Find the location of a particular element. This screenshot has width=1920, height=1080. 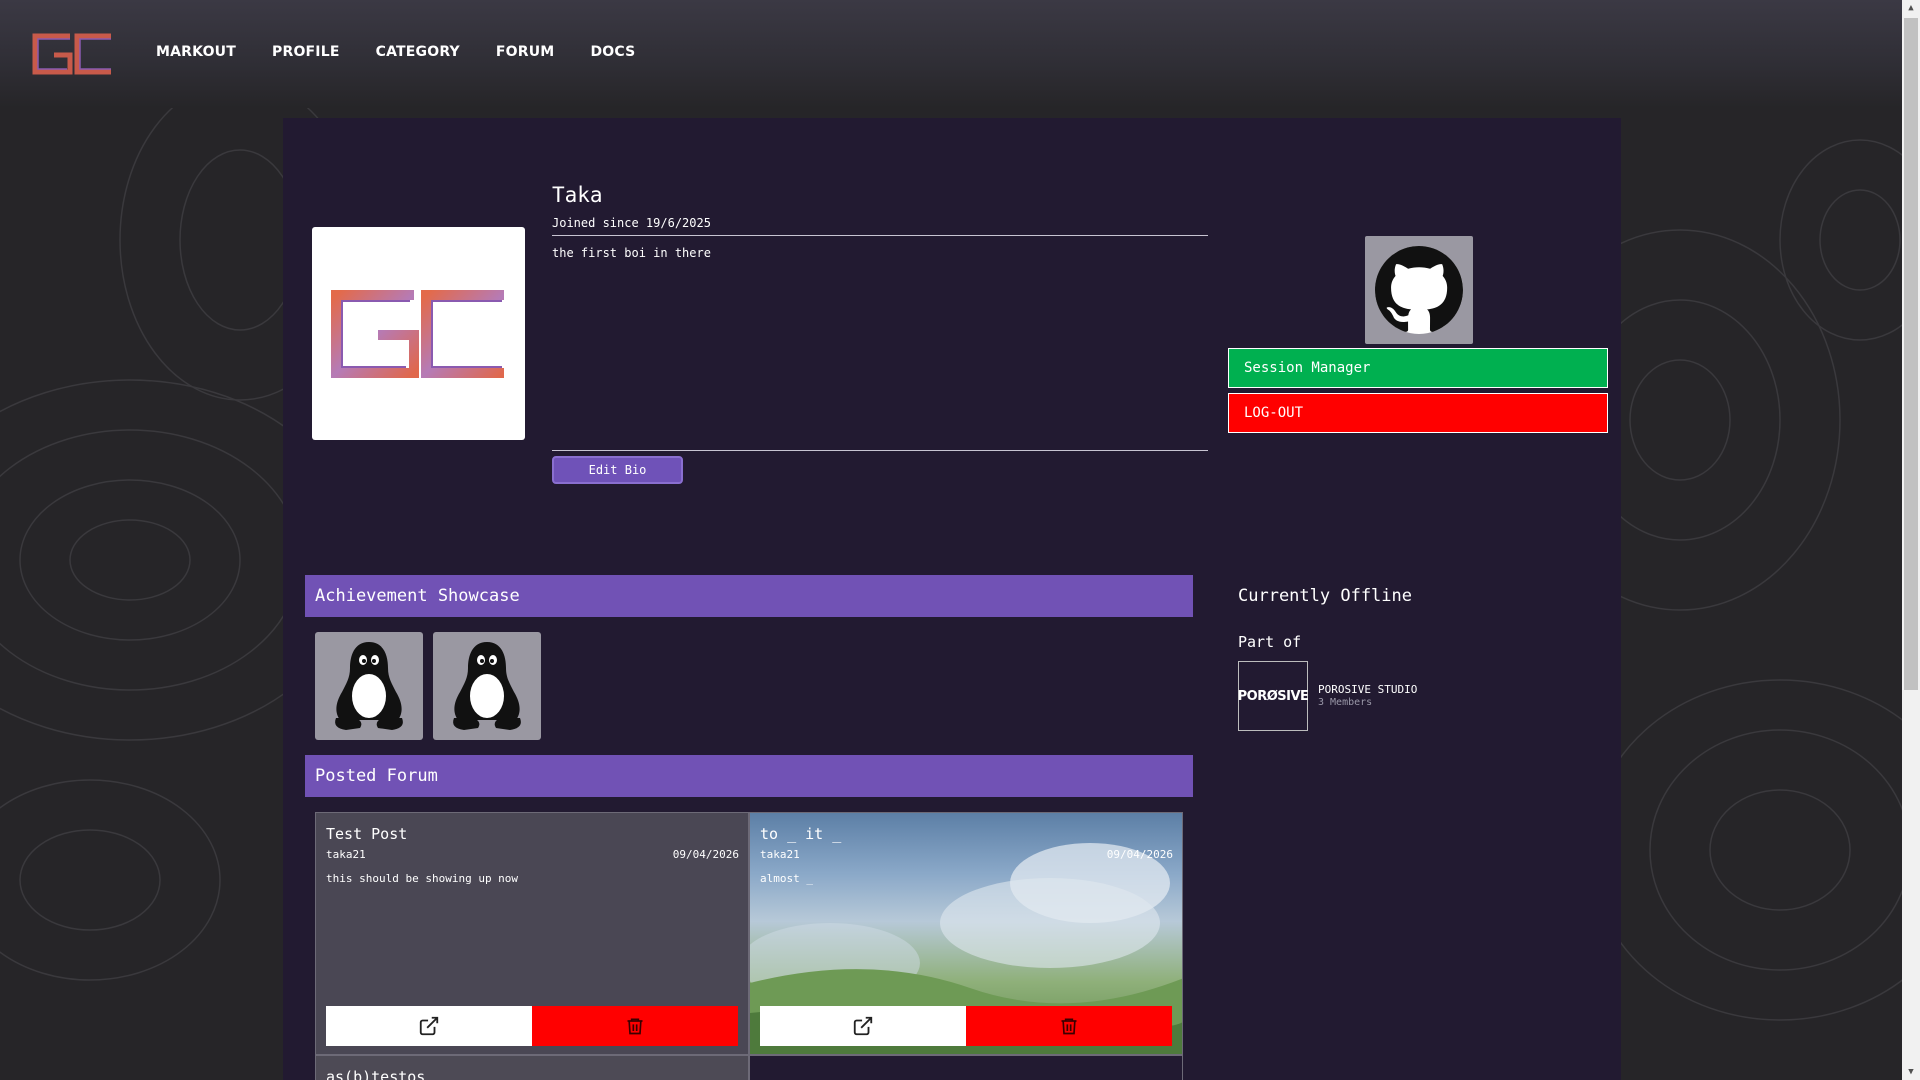

nav-markout: MARKOUT is located at coordinates (196, 52).